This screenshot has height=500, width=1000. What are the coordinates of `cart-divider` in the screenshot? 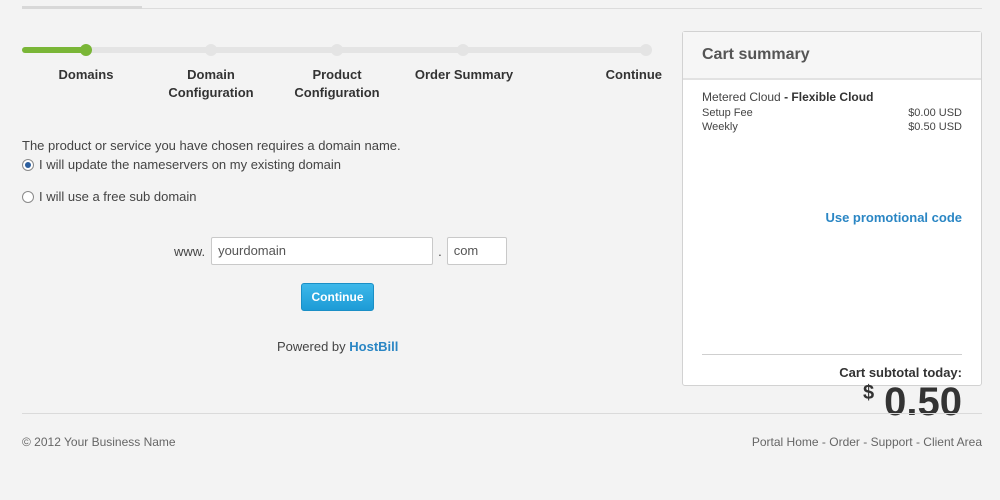 It's located at (832, 354).